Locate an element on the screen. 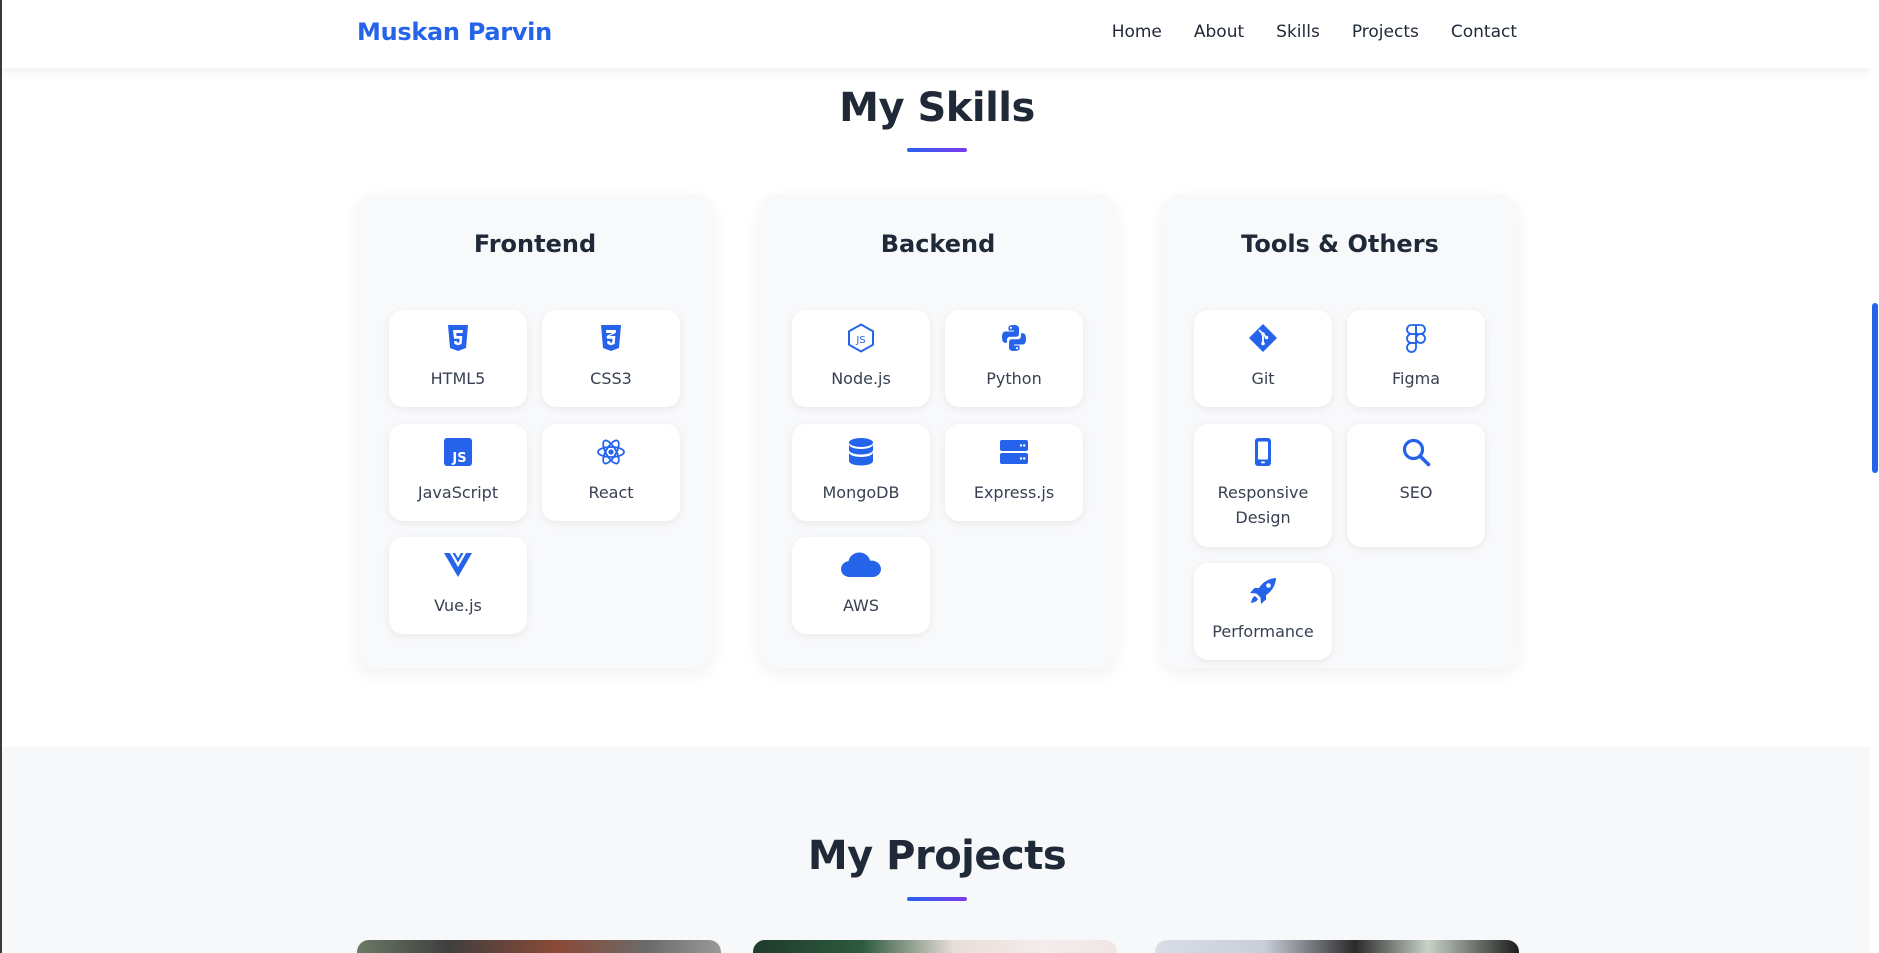  window-edge is located at coordinates (1, 476).